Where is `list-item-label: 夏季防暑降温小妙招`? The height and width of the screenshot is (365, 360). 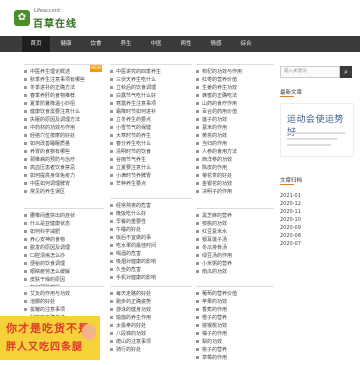 list-item-label: 夏季防暑降温小妙招 is located at coordinates (53, 104).